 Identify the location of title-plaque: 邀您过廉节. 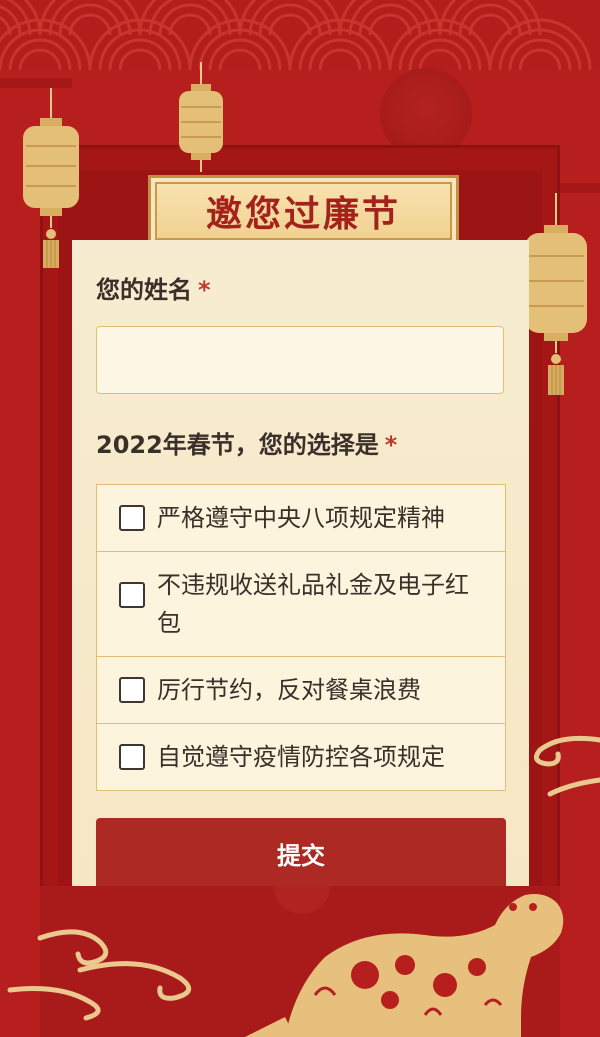
(303, 211).